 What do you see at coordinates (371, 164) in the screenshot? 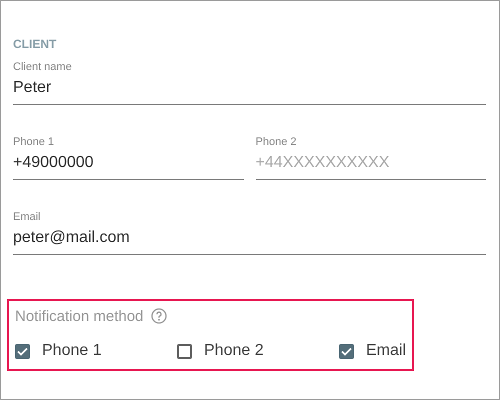
I see `input-field: +44XXXXXXXXXX` at bounding box center [371, 164].